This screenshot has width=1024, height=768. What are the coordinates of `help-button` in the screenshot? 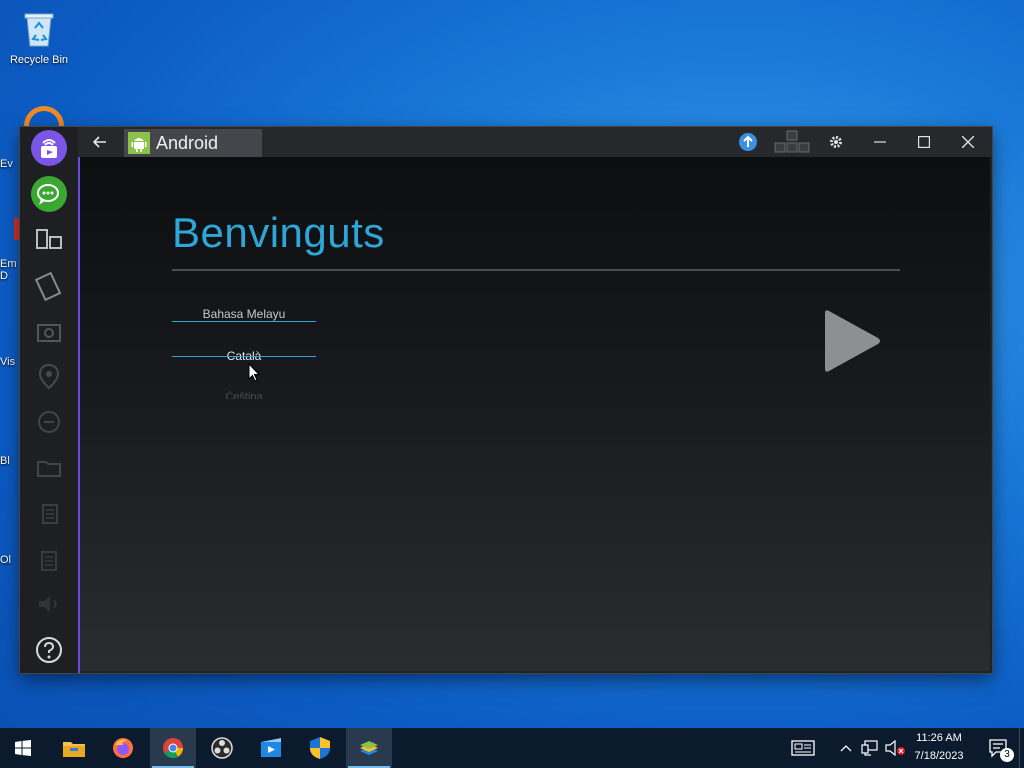 It's located at (49, 650).